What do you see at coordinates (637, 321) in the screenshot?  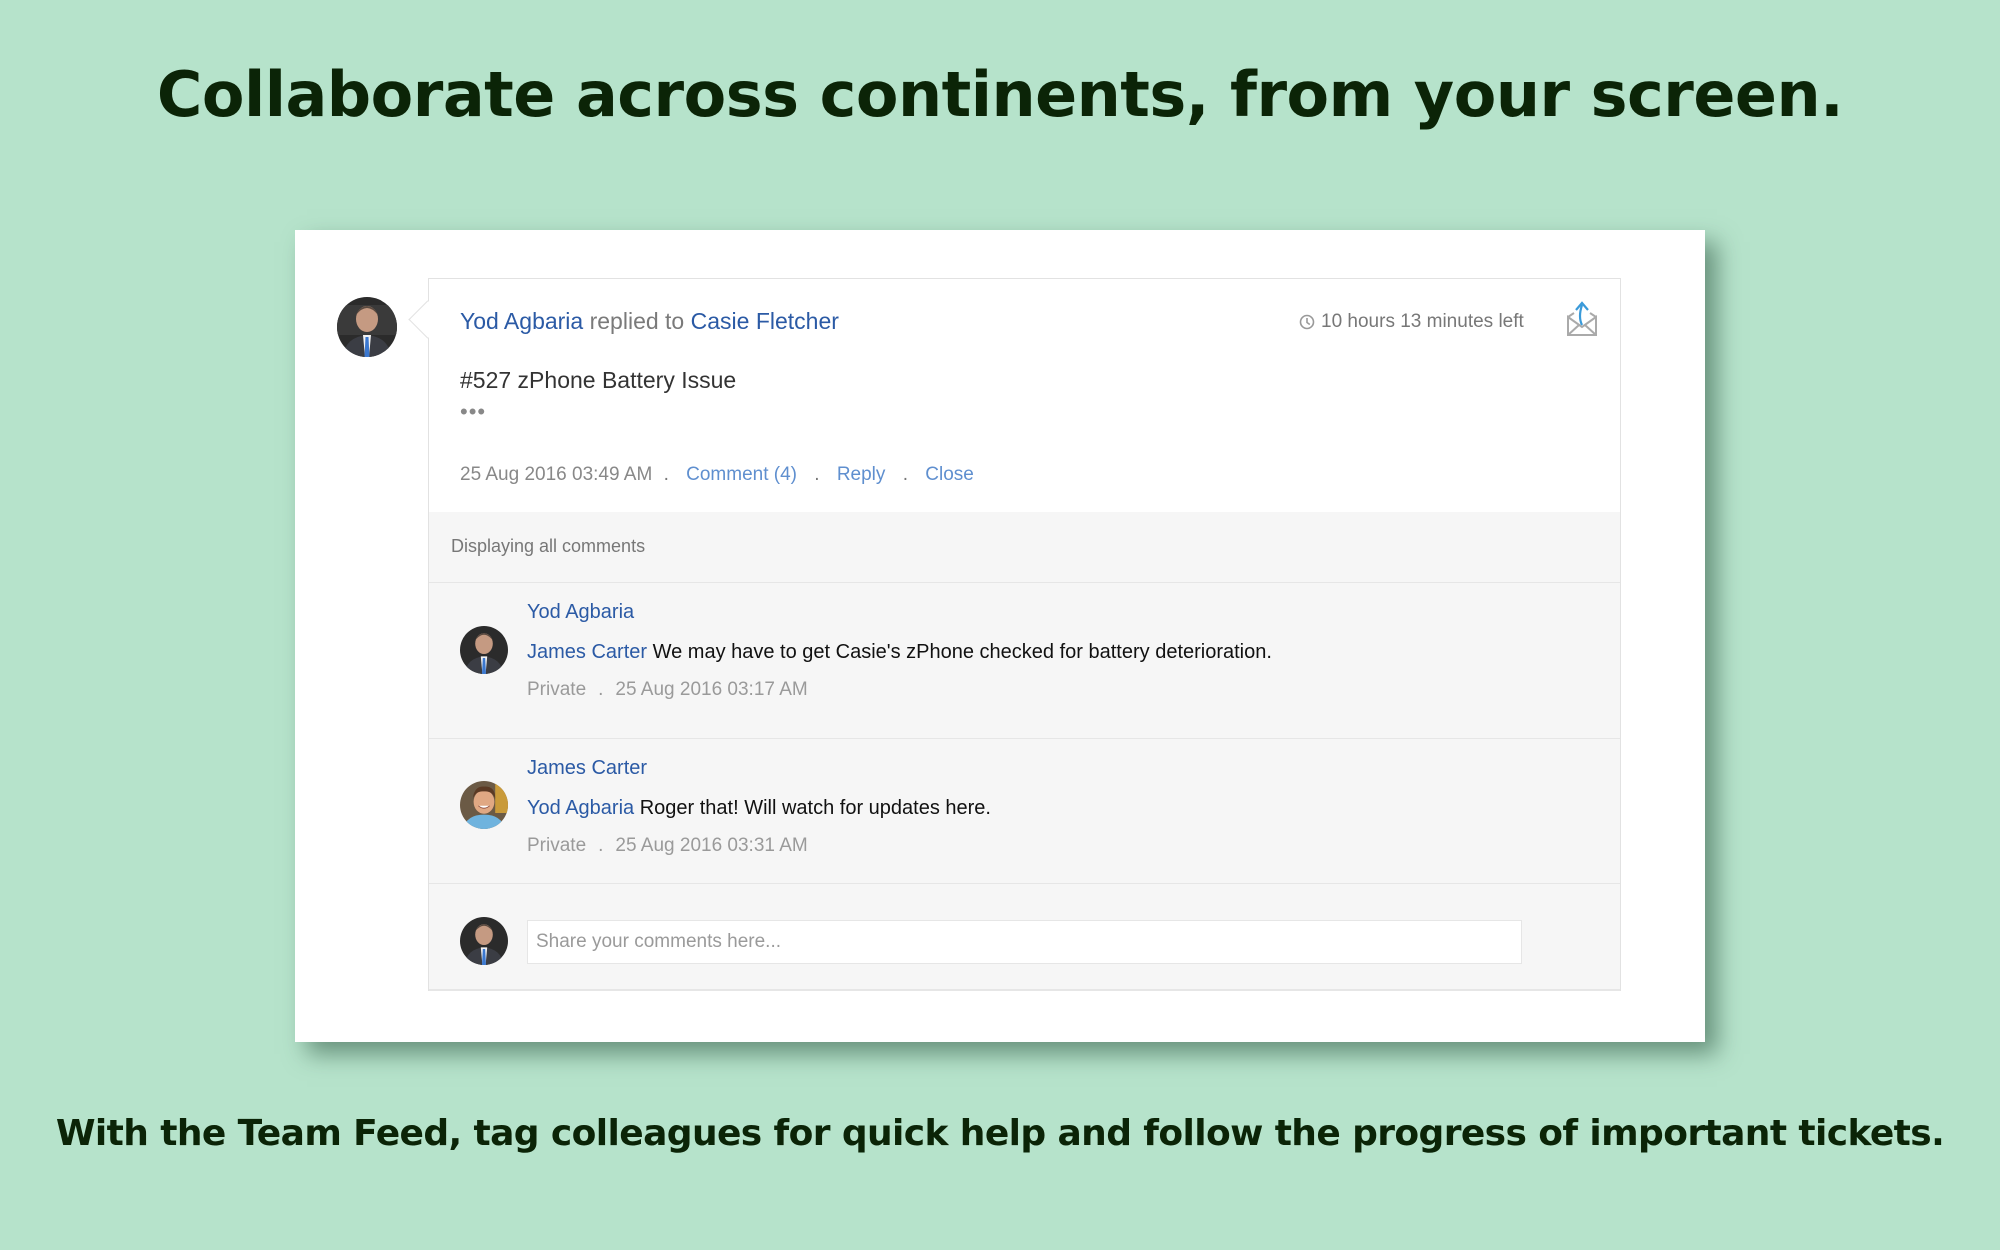 I see `action-text: replied to` at bounding box center [637, 321].